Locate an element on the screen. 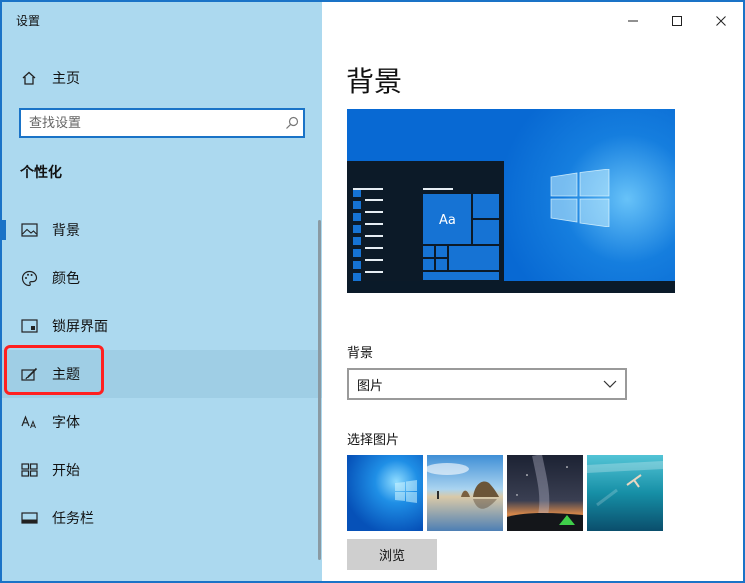  desktop-preview: Aa is located at coordinates (511, 201).